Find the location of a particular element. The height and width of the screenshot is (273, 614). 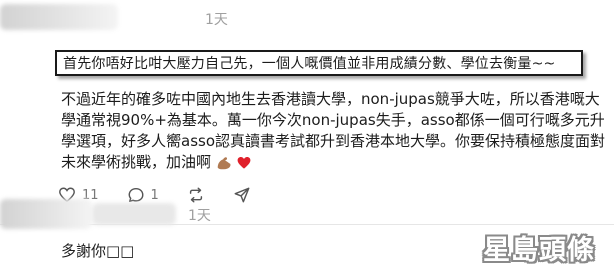

repost-icon is located at coordinates (195, 195).